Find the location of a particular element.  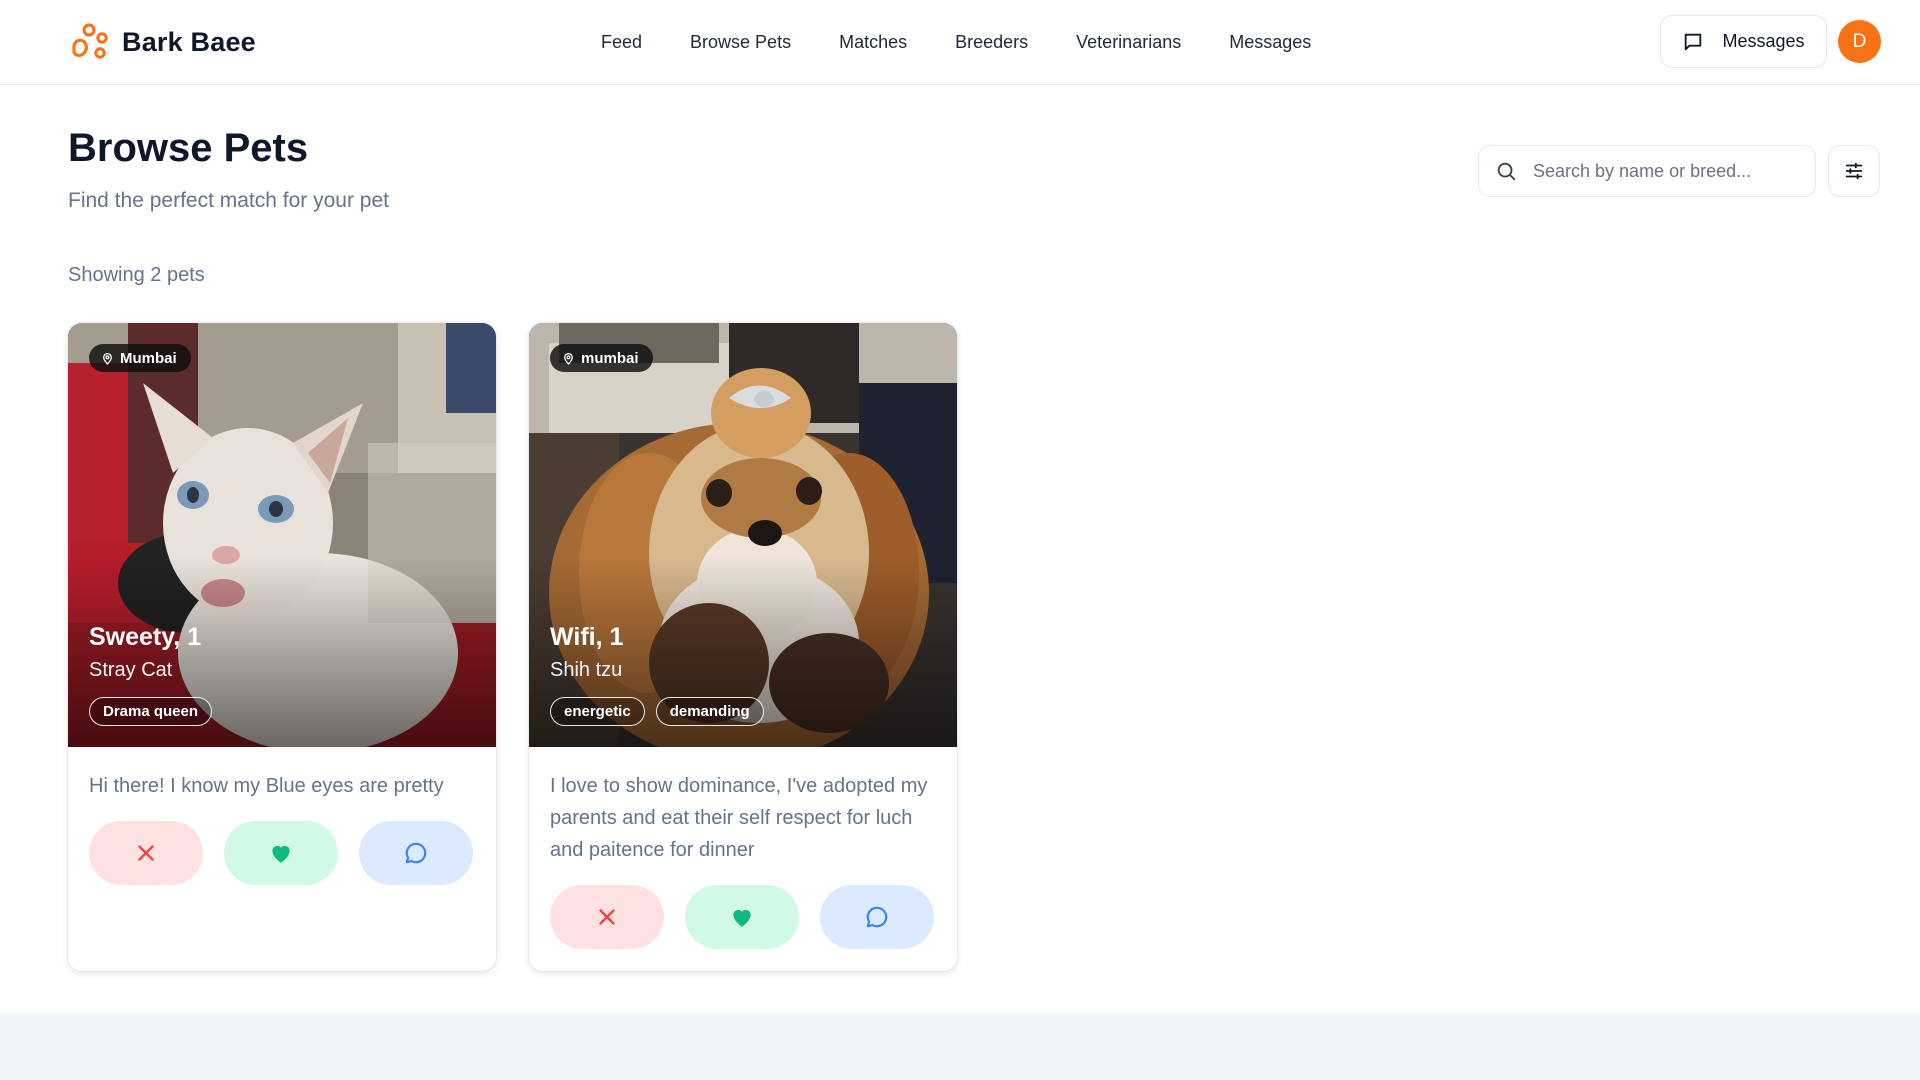

brand-logo: Bark Baee is located at coordinates (162, 42).